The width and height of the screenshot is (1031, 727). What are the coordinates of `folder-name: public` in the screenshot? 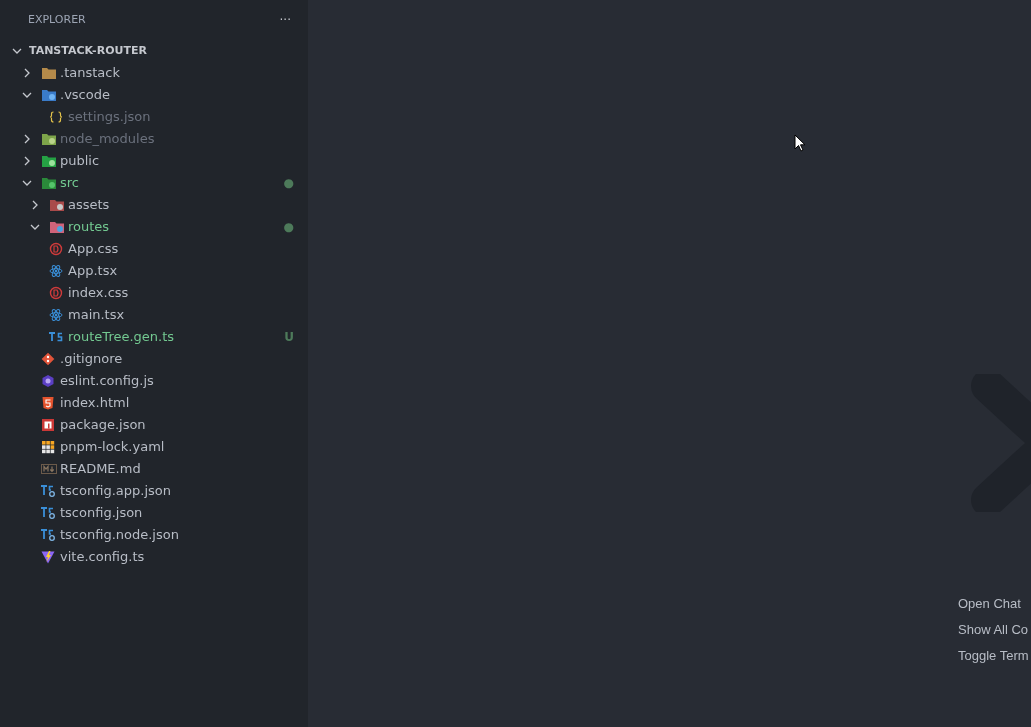 It's located at (80, 161).